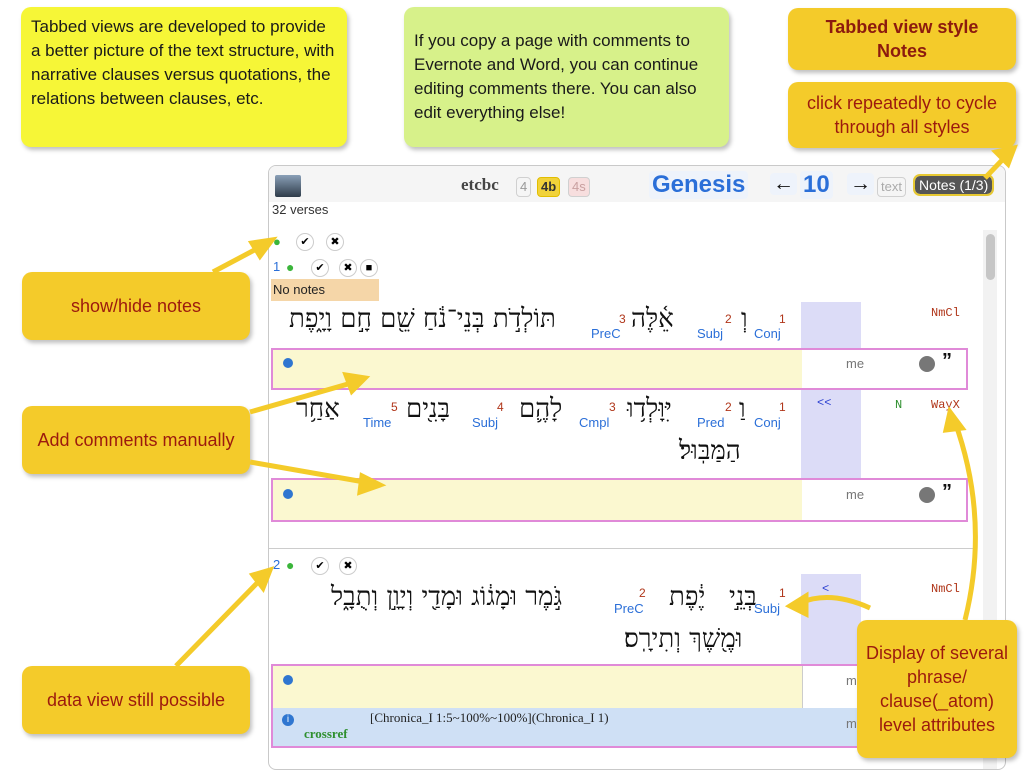 This screenshot has width=1024, height=770. What do you see at coordinates (945, 589) in the screenshot?
I see `v2-type: NmCl` at bounding box center [945, 589].